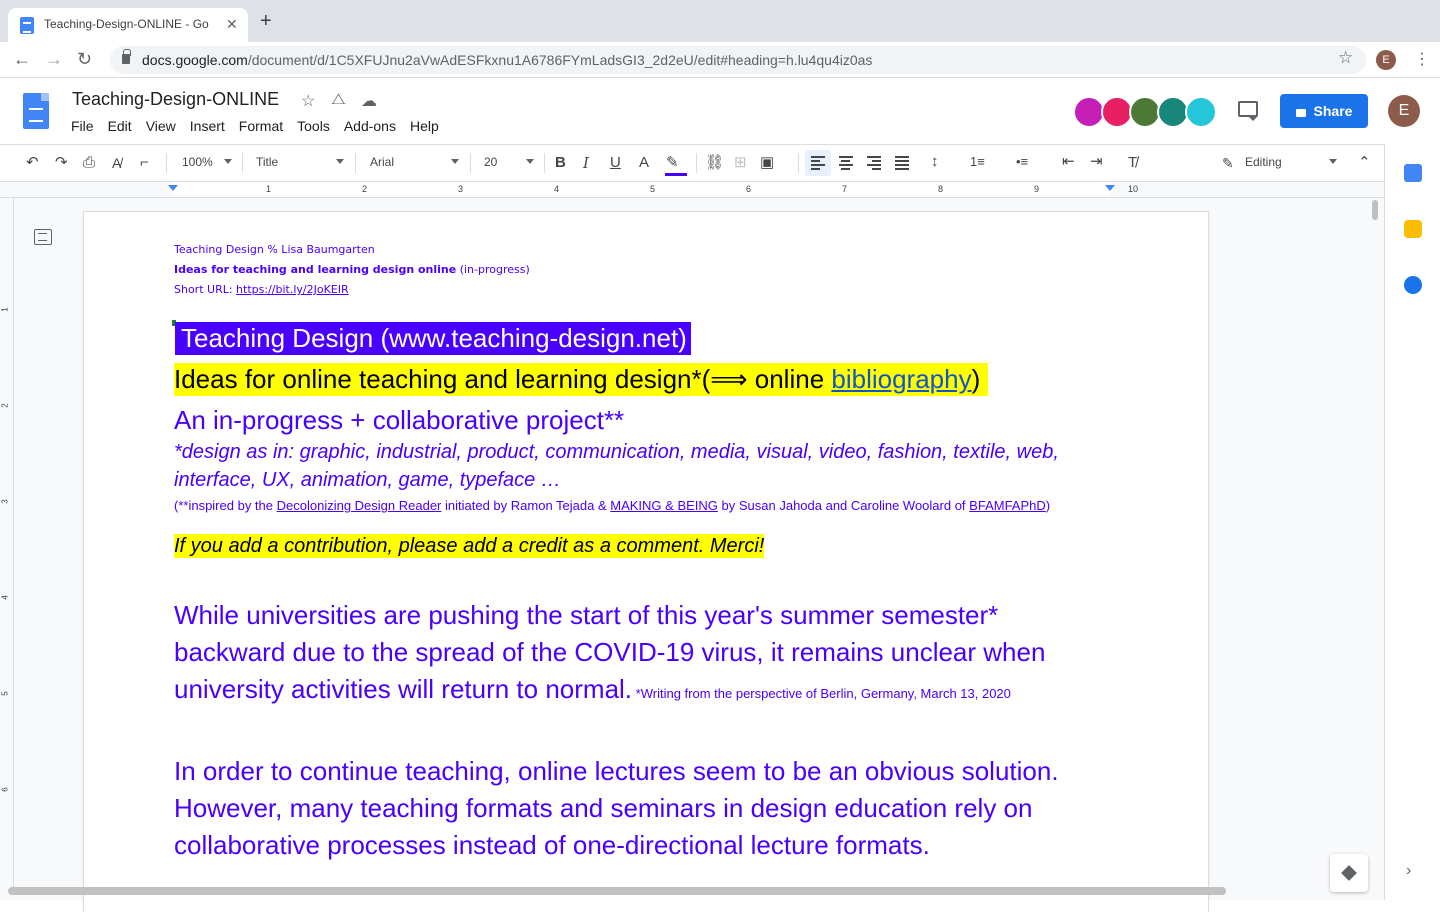 The height and width of the screenshot is (912, 1440). What do you see at coordinates (82, 126) in the screenshot?
I see `menu-file: File` at bounding box center [82, 126].